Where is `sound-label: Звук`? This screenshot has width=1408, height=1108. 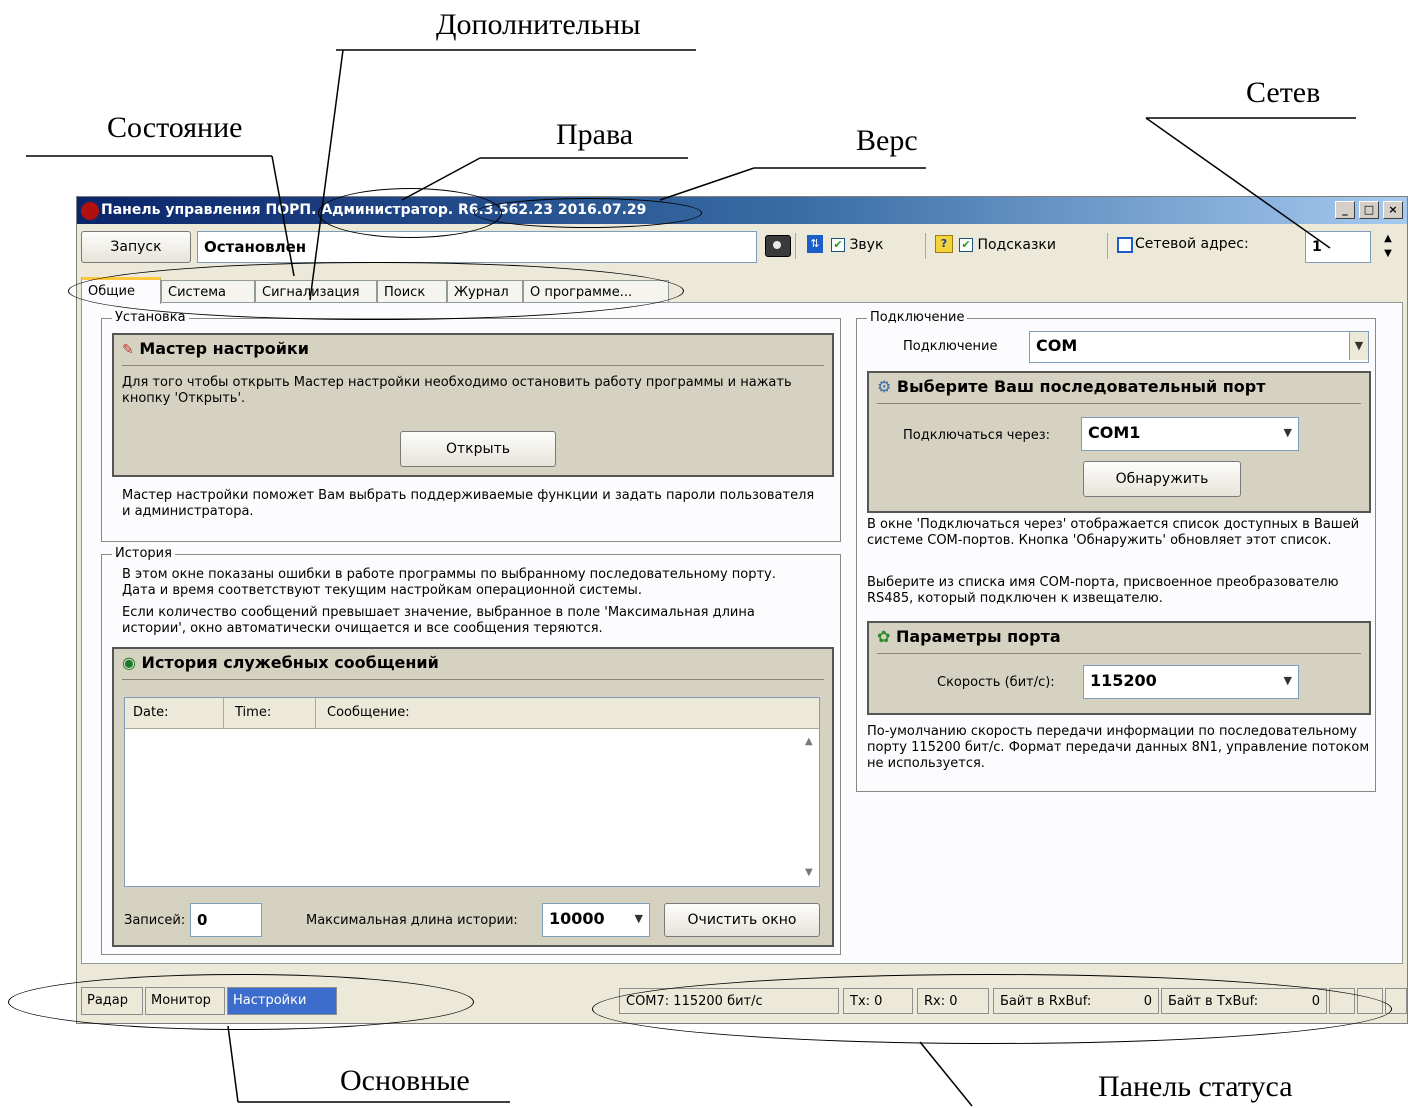 sound-label: Звук is located at coordinates (866, 245).